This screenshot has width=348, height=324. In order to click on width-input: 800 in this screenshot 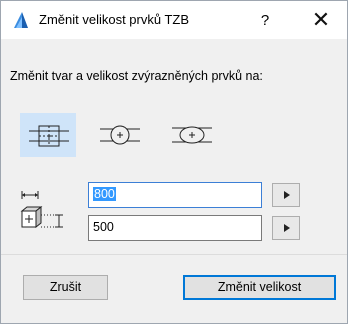, I will do `click(175, 195)`.